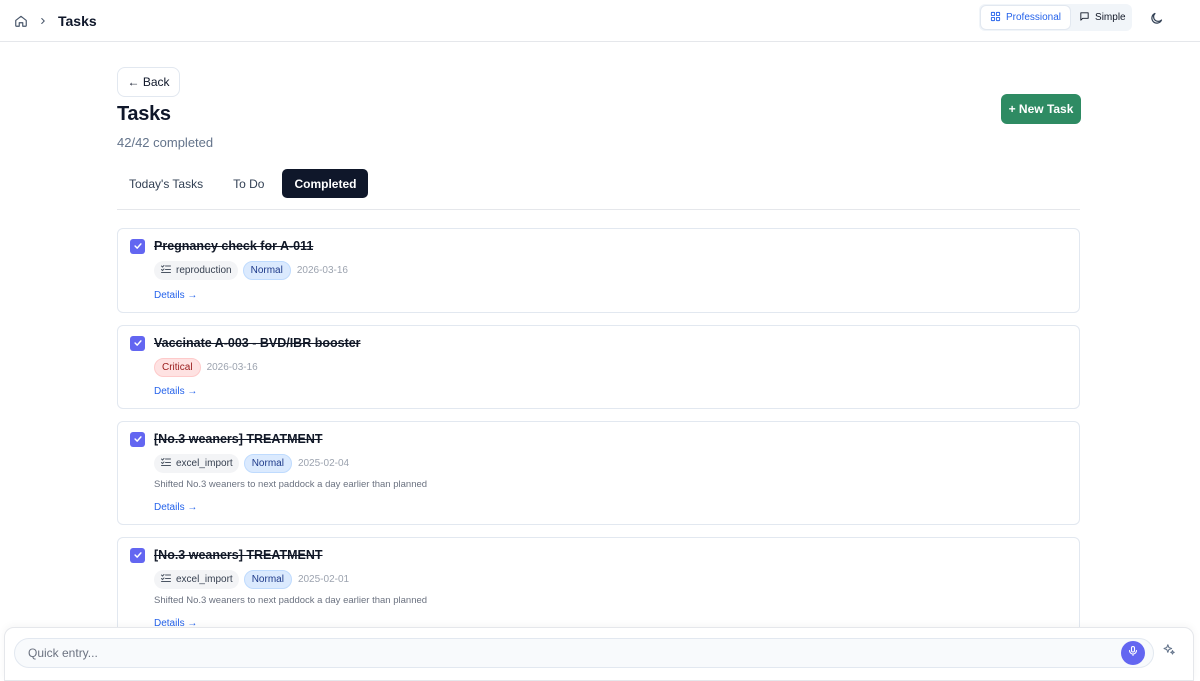  Describe the element at coordinates (325, 183) in the screenshot. I see `tab-completed: Completed` at that location.